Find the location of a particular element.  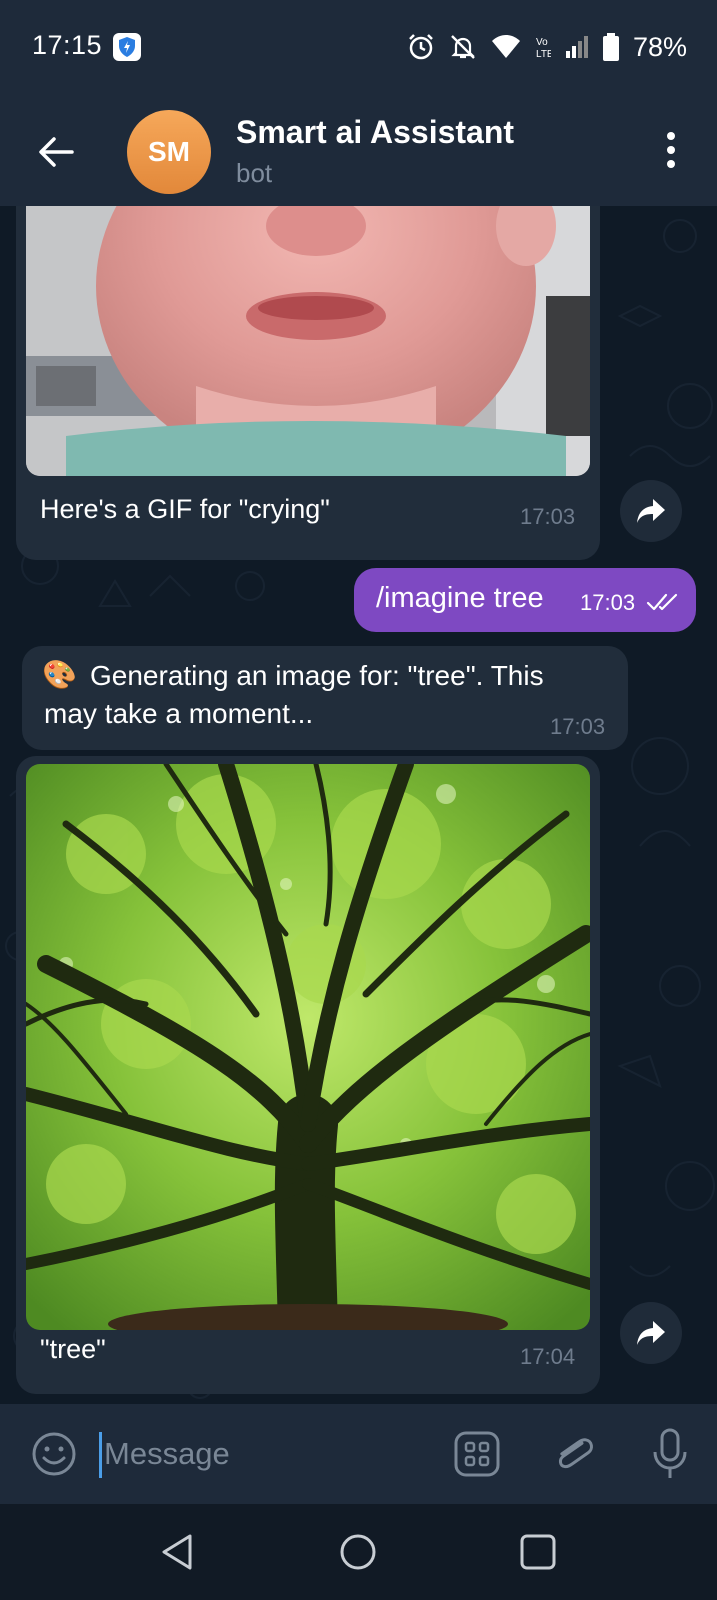

vpn-shield-icon is located at coordinates (127, 47).